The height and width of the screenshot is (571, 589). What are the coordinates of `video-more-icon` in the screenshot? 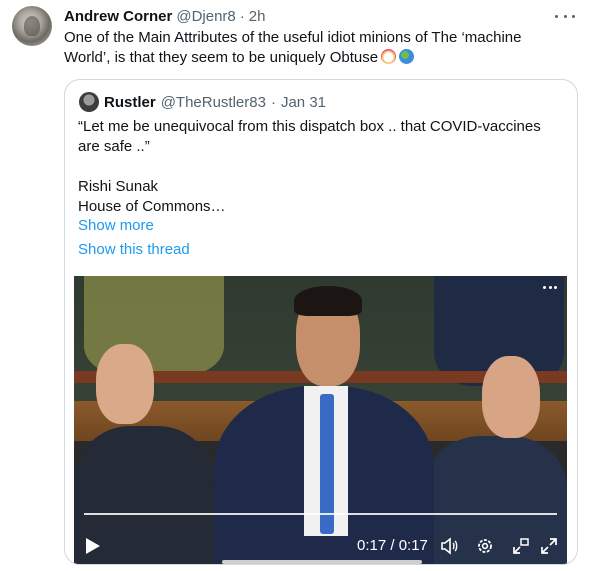 It's located at (550, 288).